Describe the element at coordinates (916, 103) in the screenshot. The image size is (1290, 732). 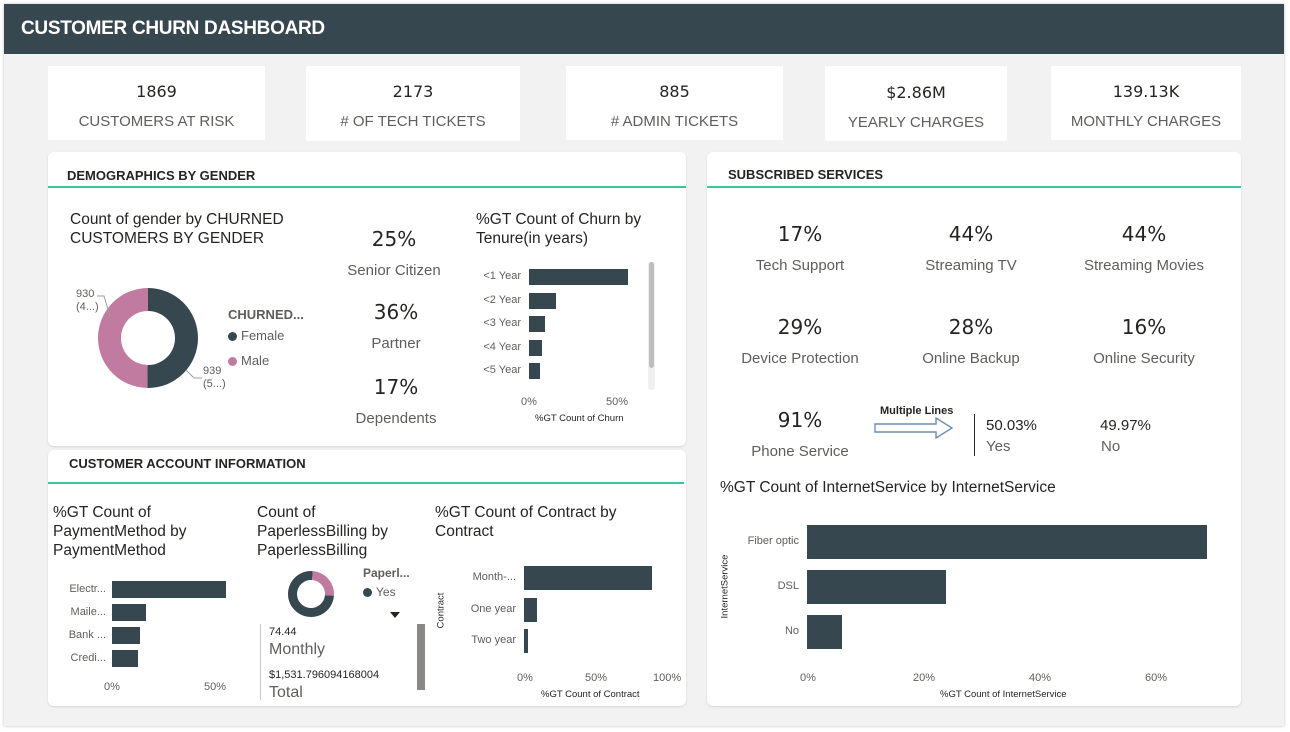
I see `kpi-yearly-charges: $2.86M YEARLY CHARGES` at that location.